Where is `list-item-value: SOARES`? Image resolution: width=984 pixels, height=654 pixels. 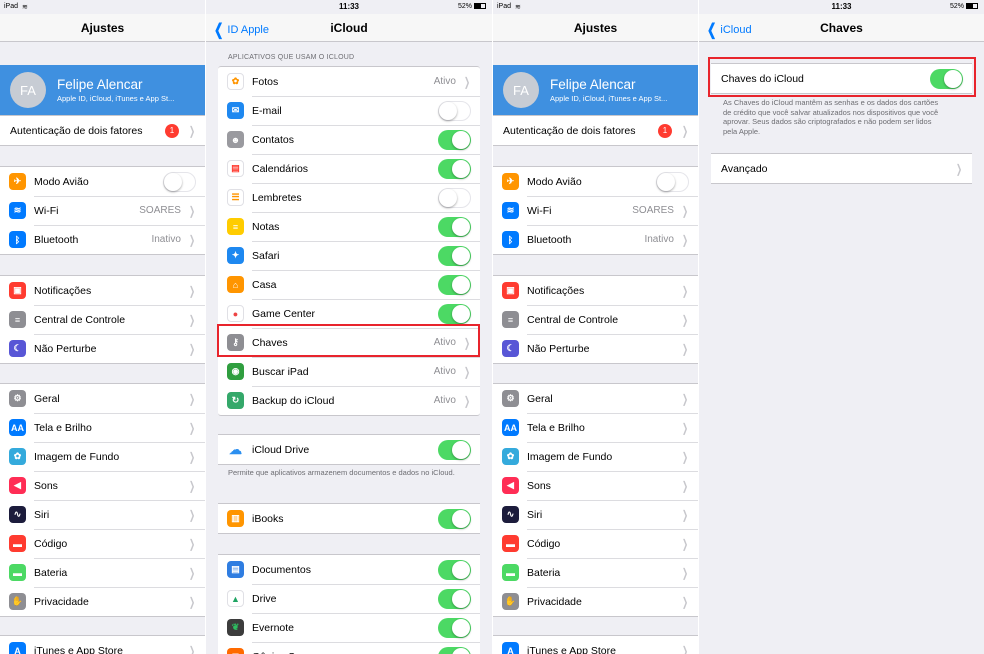
list-item-value: SOARES is located at coordinates (653, 210).